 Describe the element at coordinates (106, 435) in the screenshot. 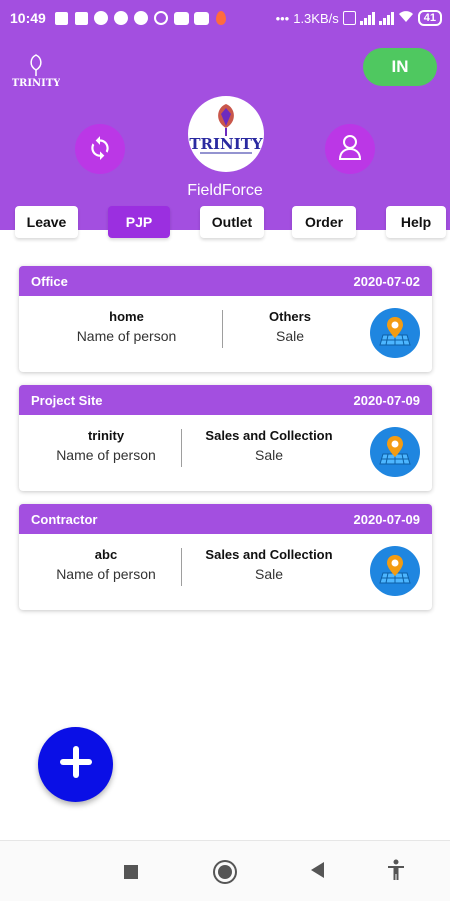

I see `person-value: trinity` at that location.